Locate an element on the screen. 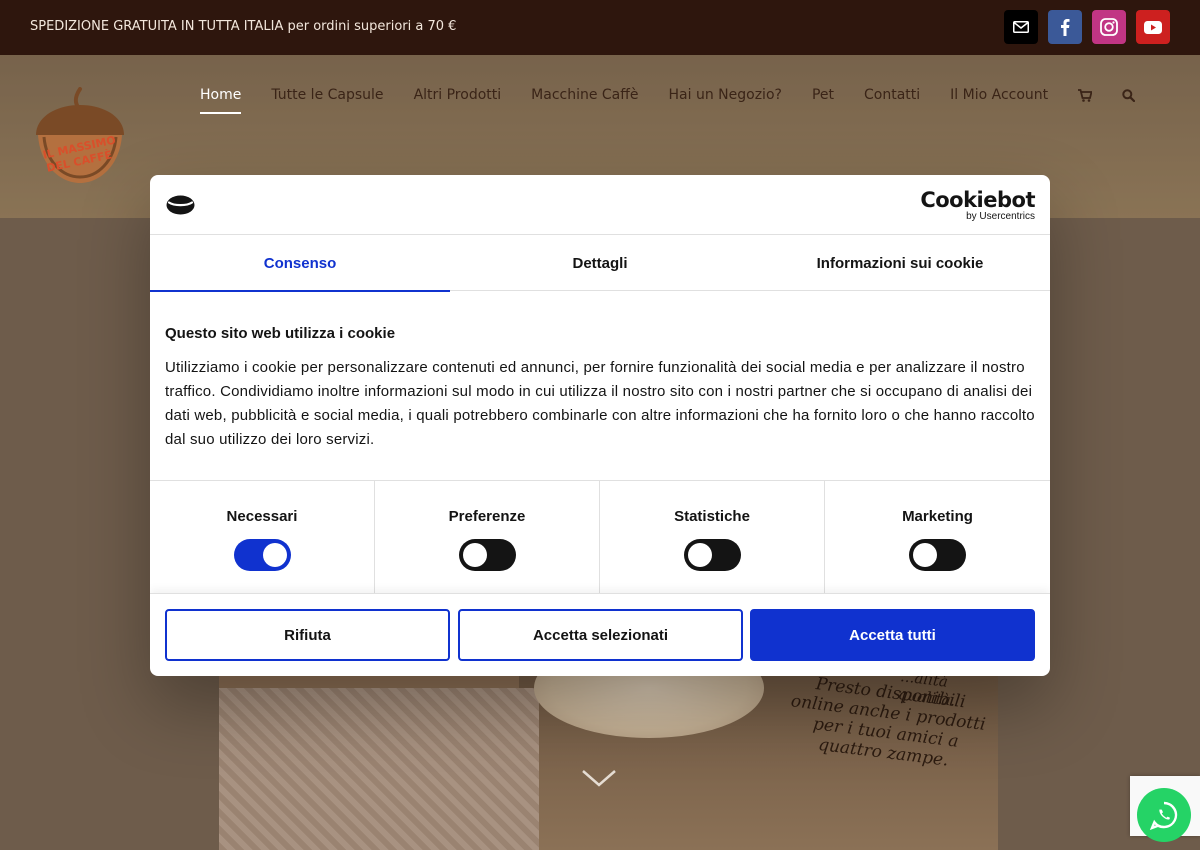  nav-altri-prodotti: Altri Prodotti is located at coordinates (458, 99).